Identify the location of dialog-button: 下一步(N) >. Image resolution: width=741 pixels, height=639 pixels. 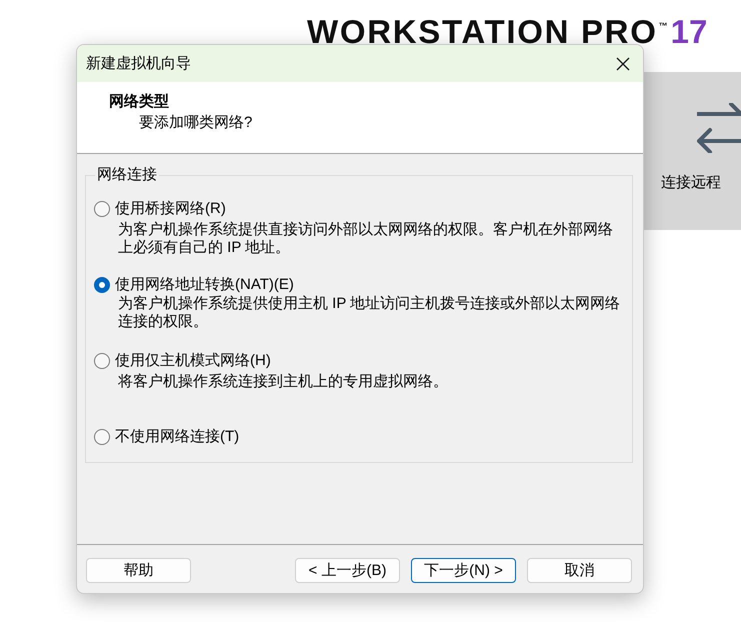
(463, 570).